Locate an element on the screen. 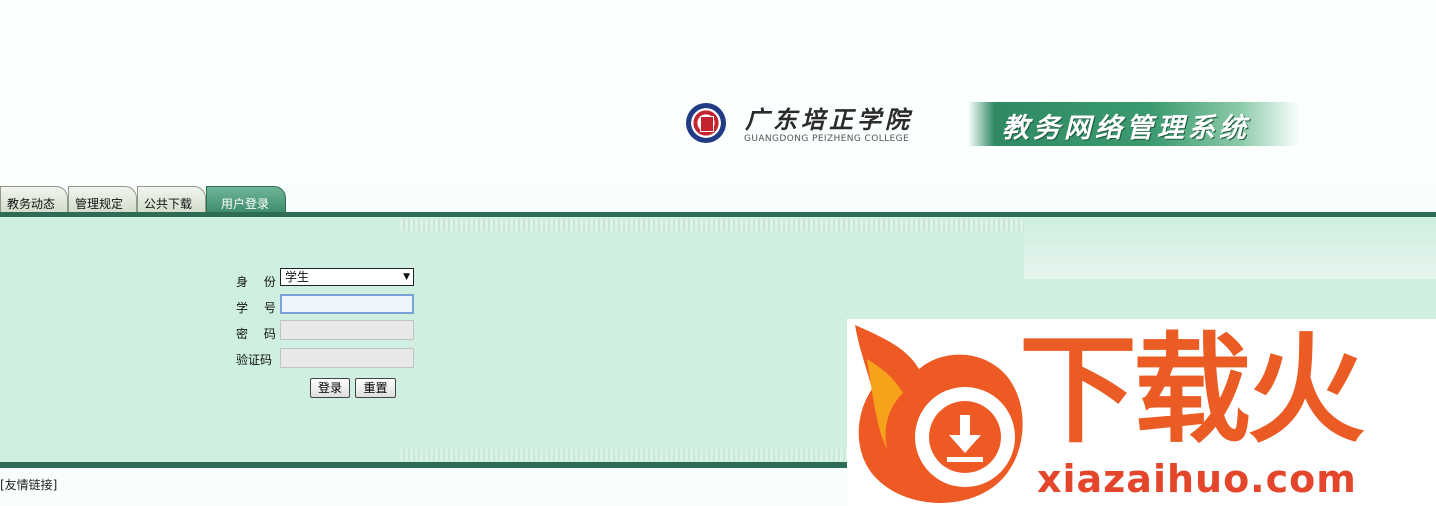 Image resolution: width=1436 pixels, height=506 pixels. reset-button: 重置 is located at coordinates (375, 388).